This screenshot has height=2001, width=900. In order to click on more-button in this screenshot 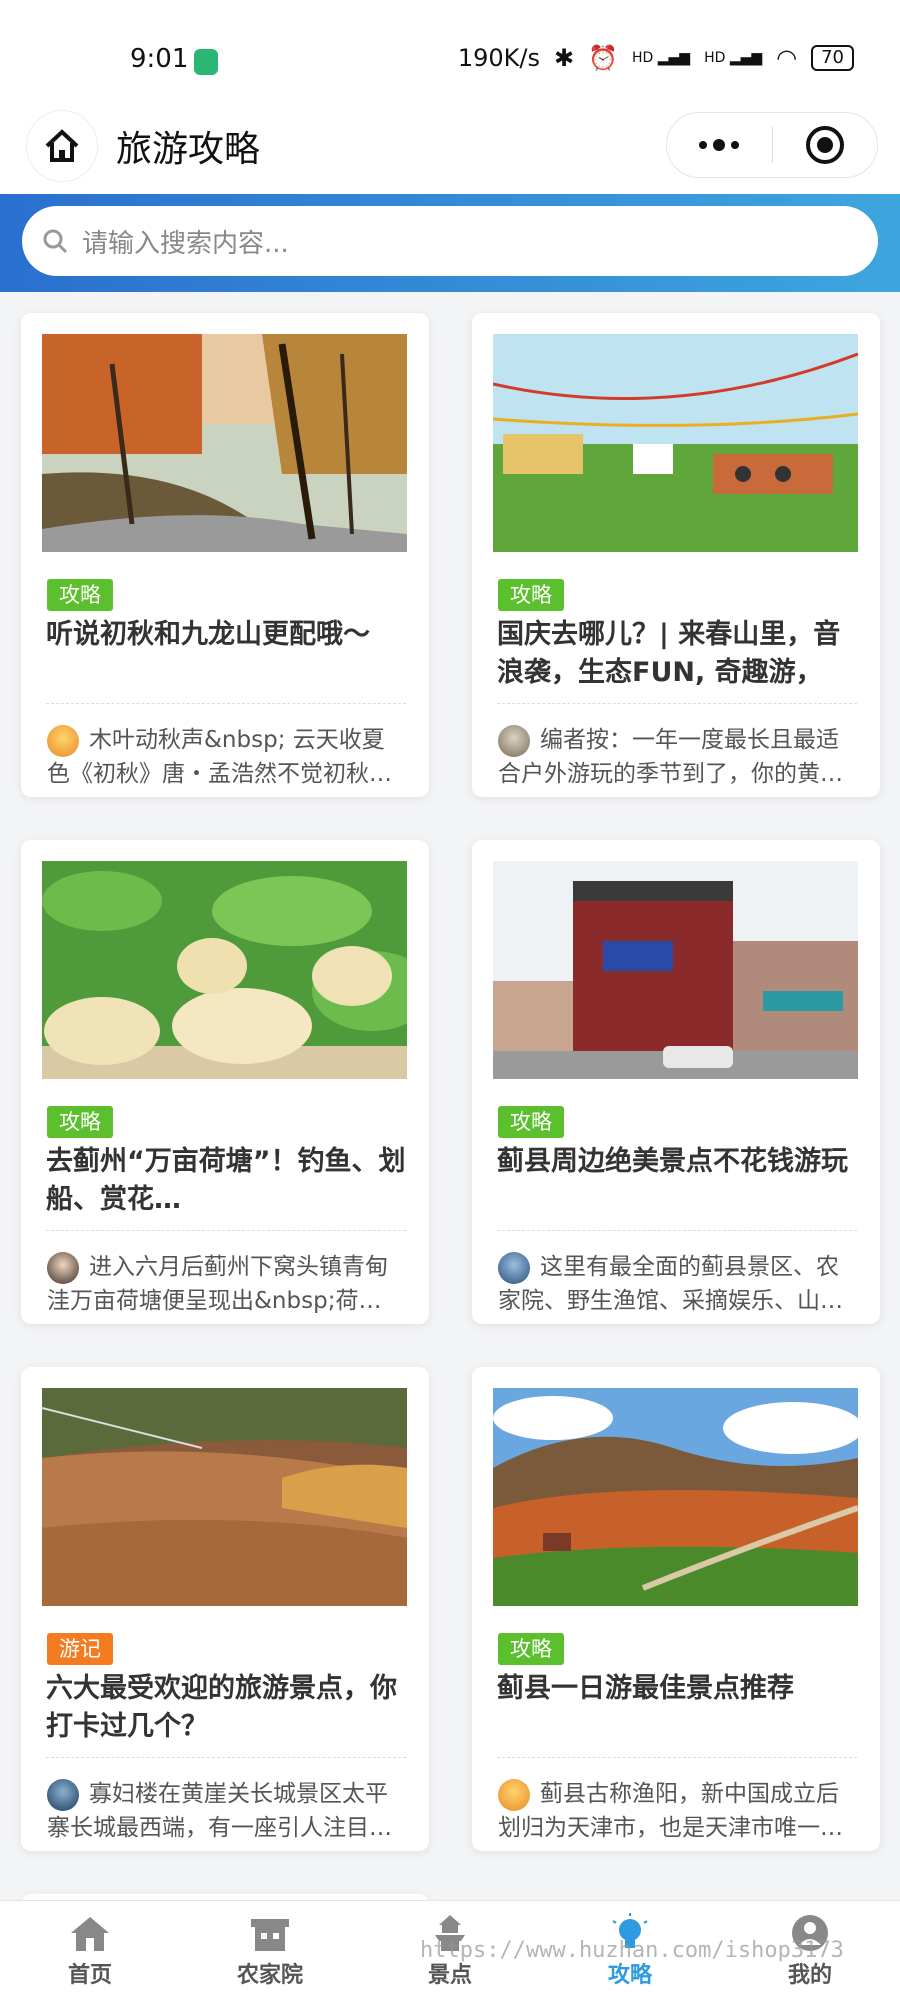, I will do `click(719, 145)`.